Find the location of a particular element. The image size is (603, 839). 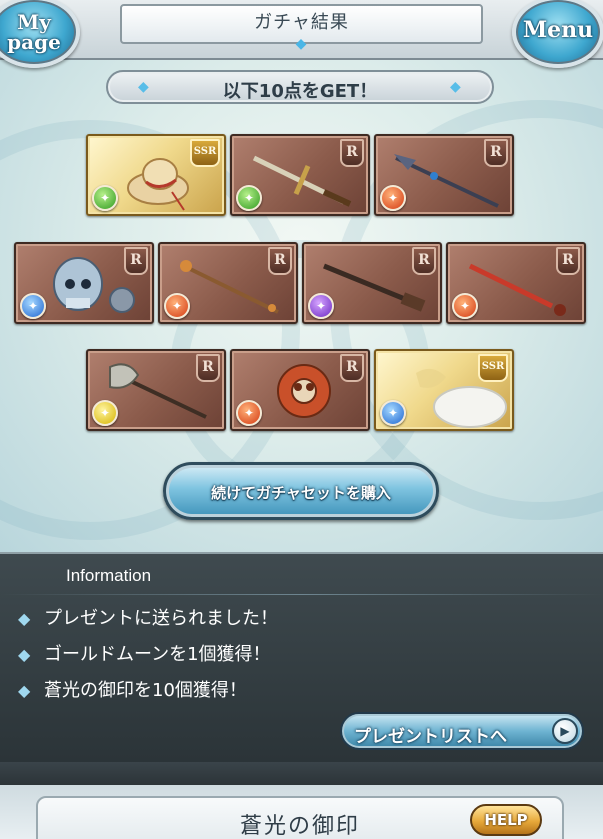

item-card-hat: SSR ✦ is located at coordinates (156, 175).